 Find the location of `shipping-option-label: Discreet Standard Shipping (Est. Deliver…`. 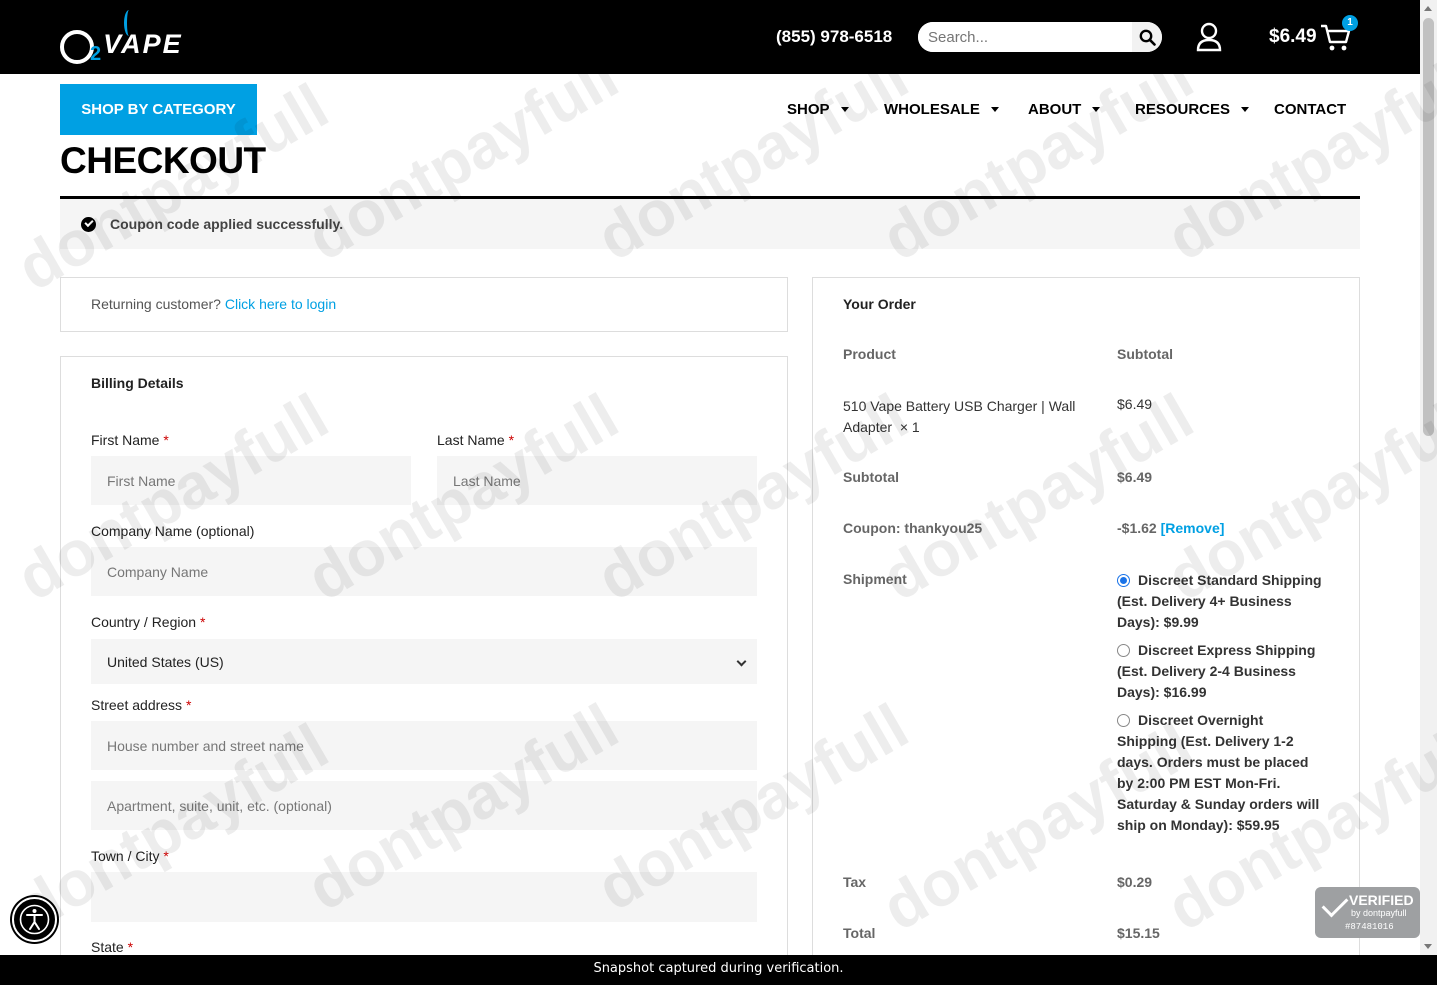

shipping-option-label: Discreet Standard Shipping (Est. Deliver… is located at coordinates (1219, 601).